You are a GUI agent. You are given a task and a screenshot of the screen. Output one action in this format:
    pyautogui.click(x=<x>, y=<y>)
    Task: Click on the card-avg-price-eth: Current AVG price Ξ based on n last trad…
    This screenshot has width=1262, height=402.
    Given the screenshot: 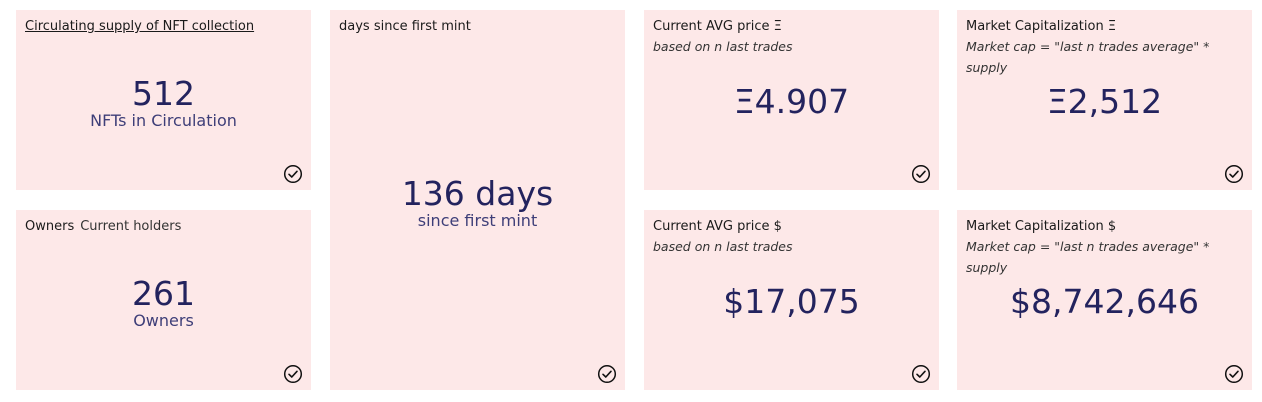 What is the action you would take?
    pyautogui.click(x=791, y=100)
    